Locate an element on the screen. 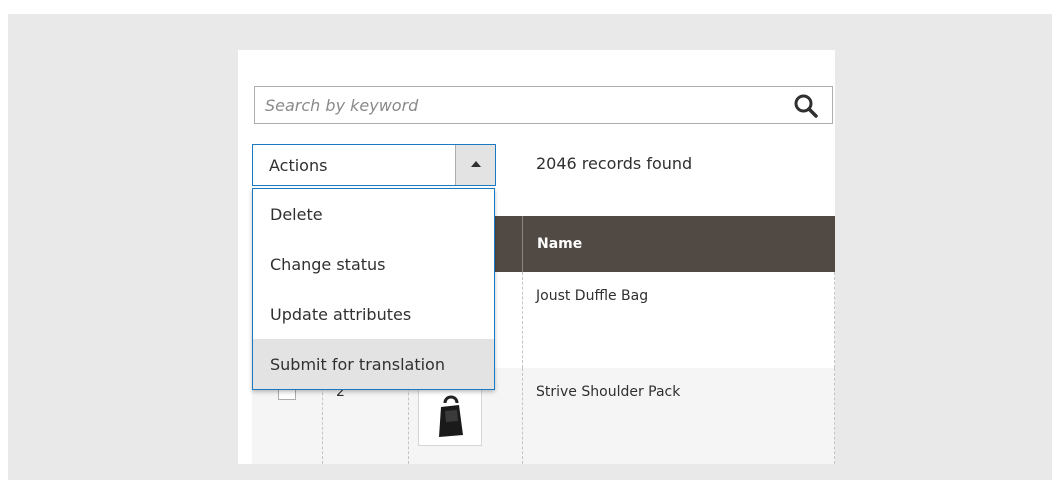 This screenshot has width=1059, height=496. shoulder-bag-image is located at coordinates (451, 416).